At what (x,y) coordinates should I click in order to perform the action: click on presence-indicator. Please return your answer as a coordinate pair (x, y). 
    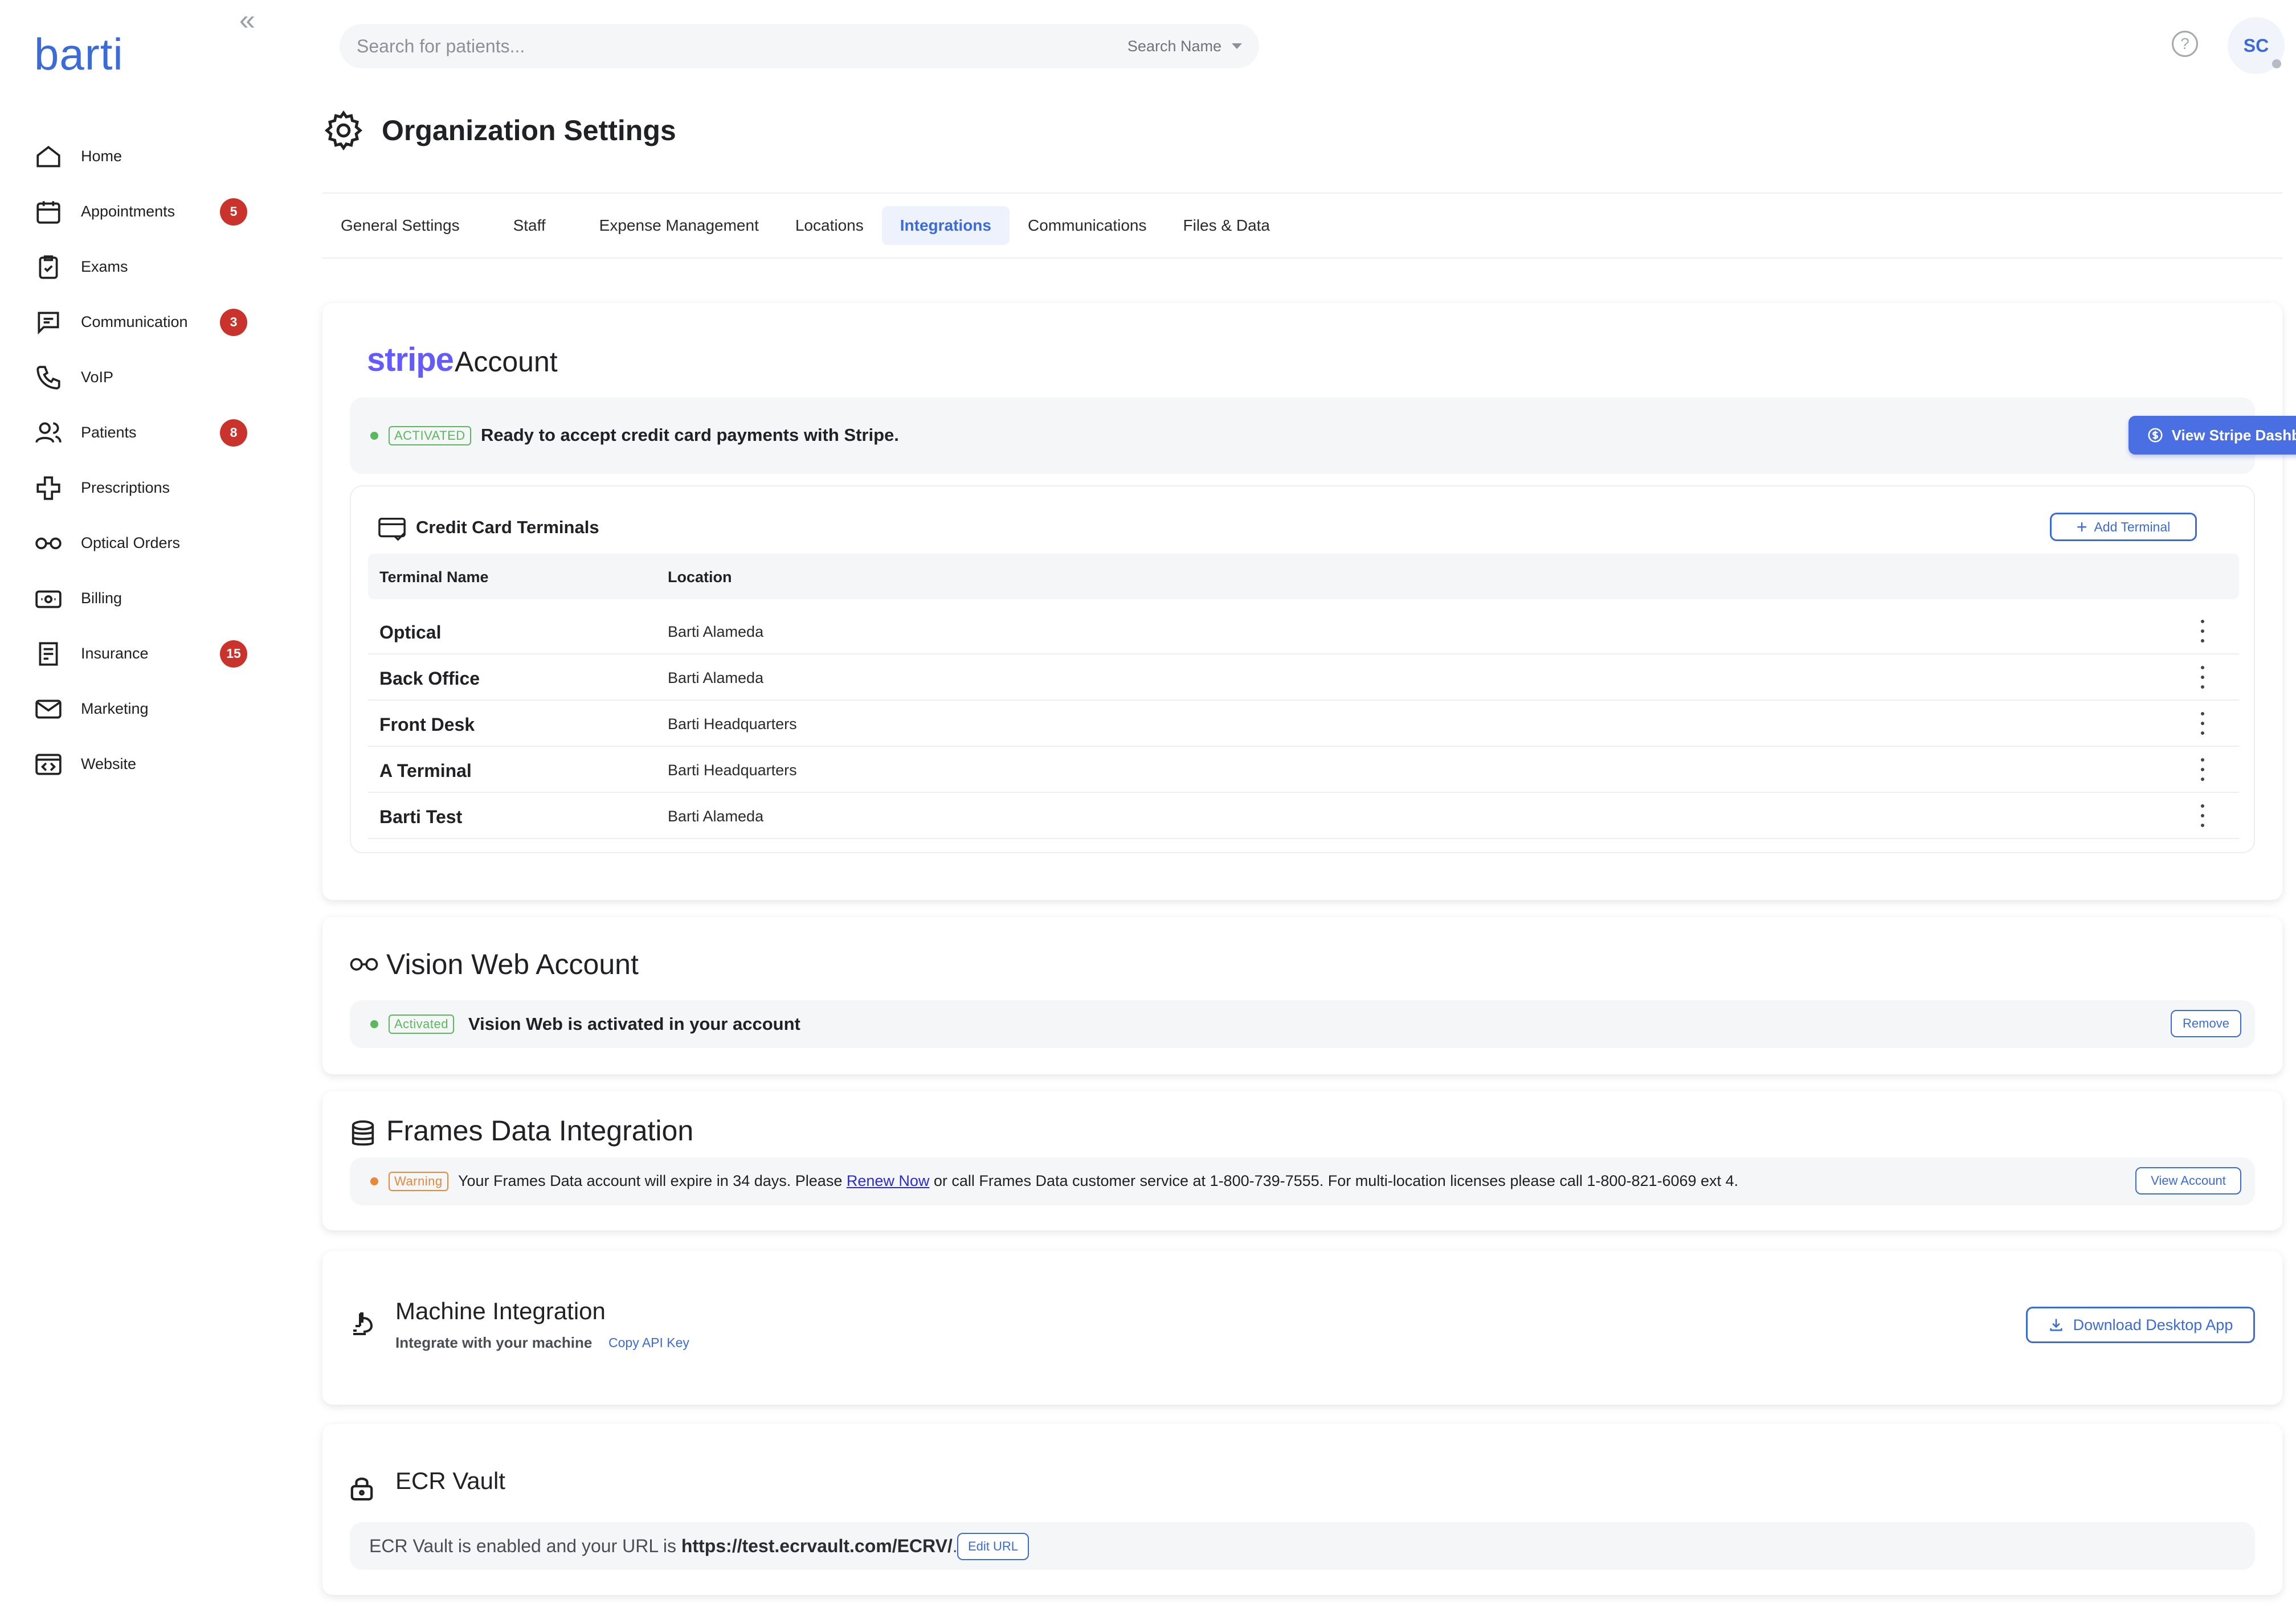
    Looking at the image, I should click on (2276, 63).